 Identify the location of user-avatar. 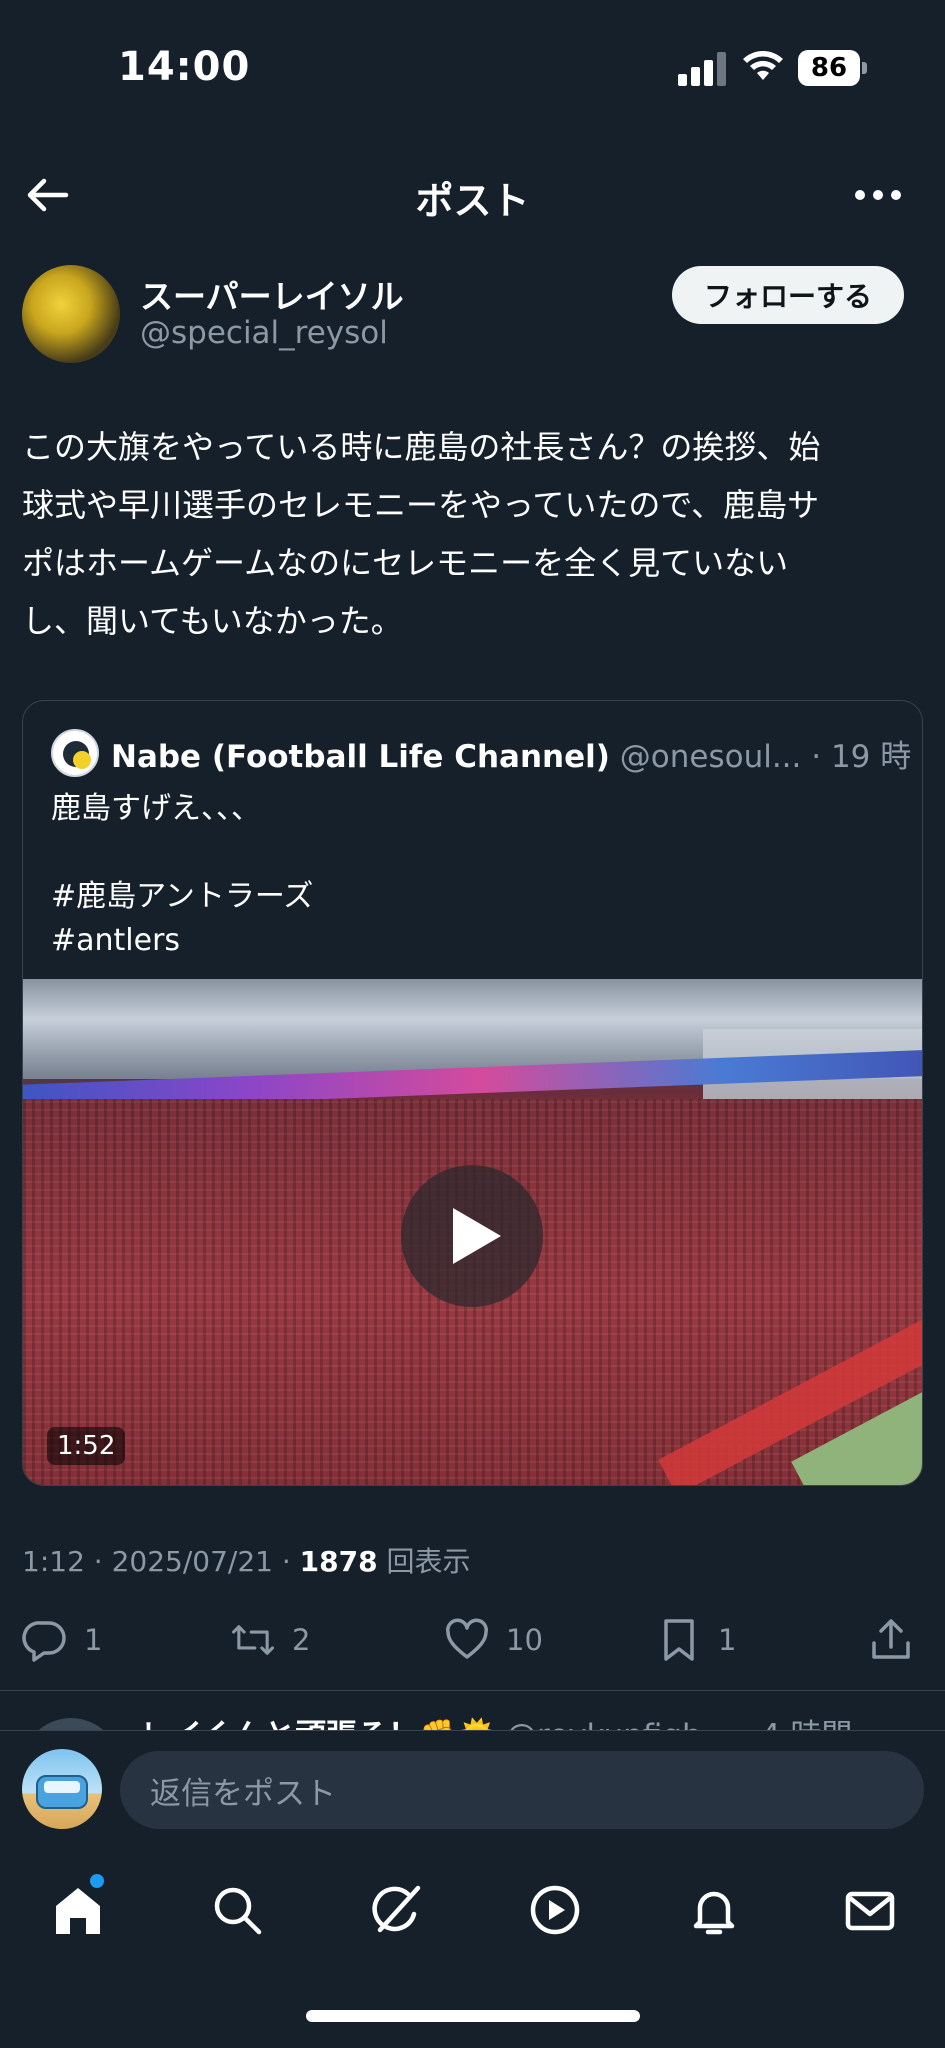
(62, 1789).